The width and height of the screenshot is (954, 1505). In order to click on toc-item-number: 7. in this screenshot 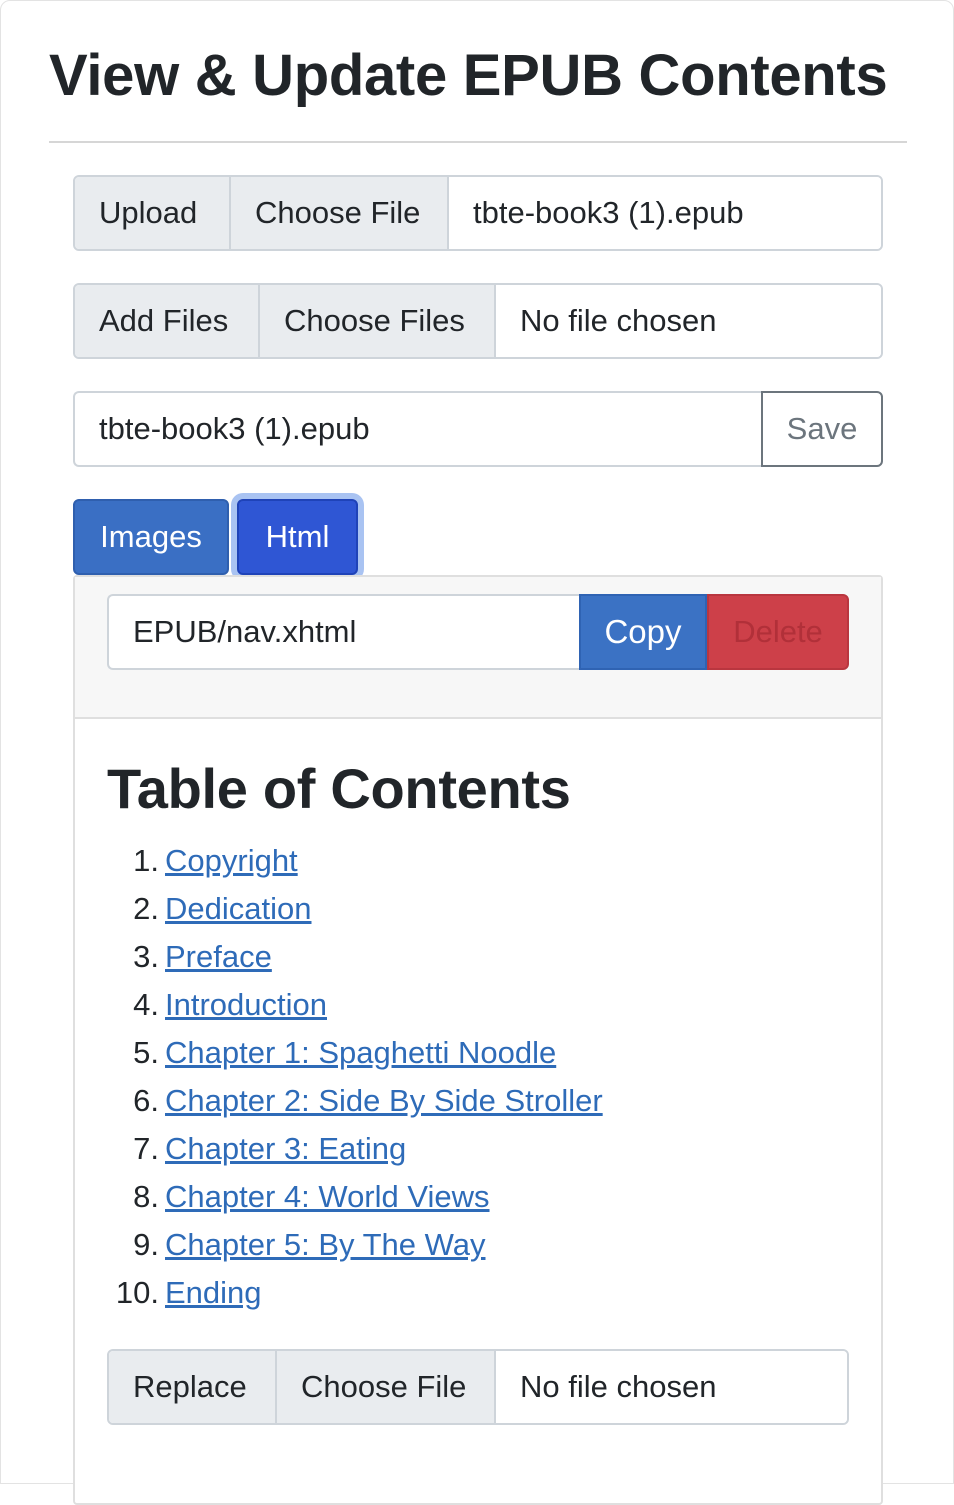, I will do `click(146, 1148)`.